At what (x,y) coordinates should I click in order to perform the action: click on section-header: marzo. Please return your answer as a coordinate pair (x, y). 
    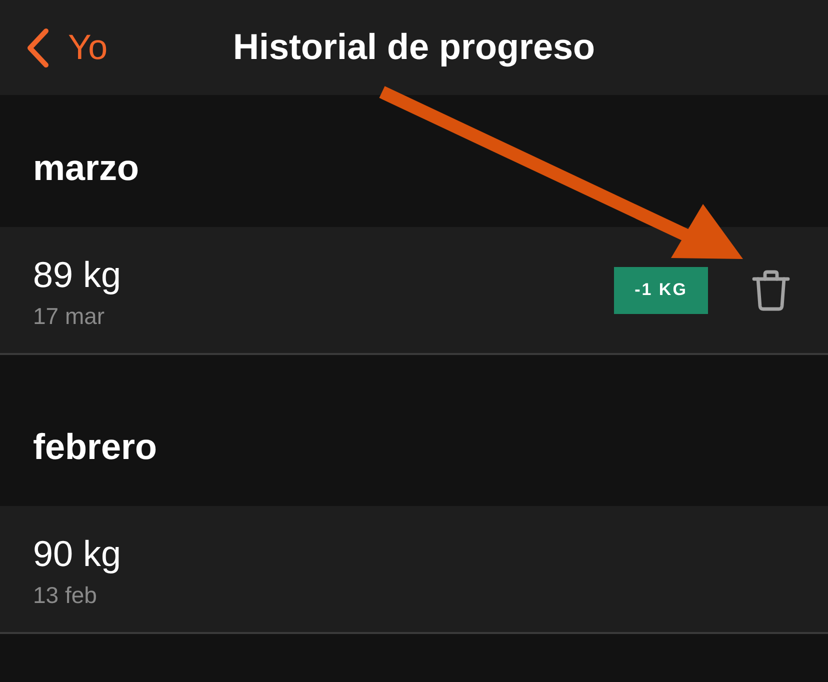
    Looking at the image, I should click on (86, 167).